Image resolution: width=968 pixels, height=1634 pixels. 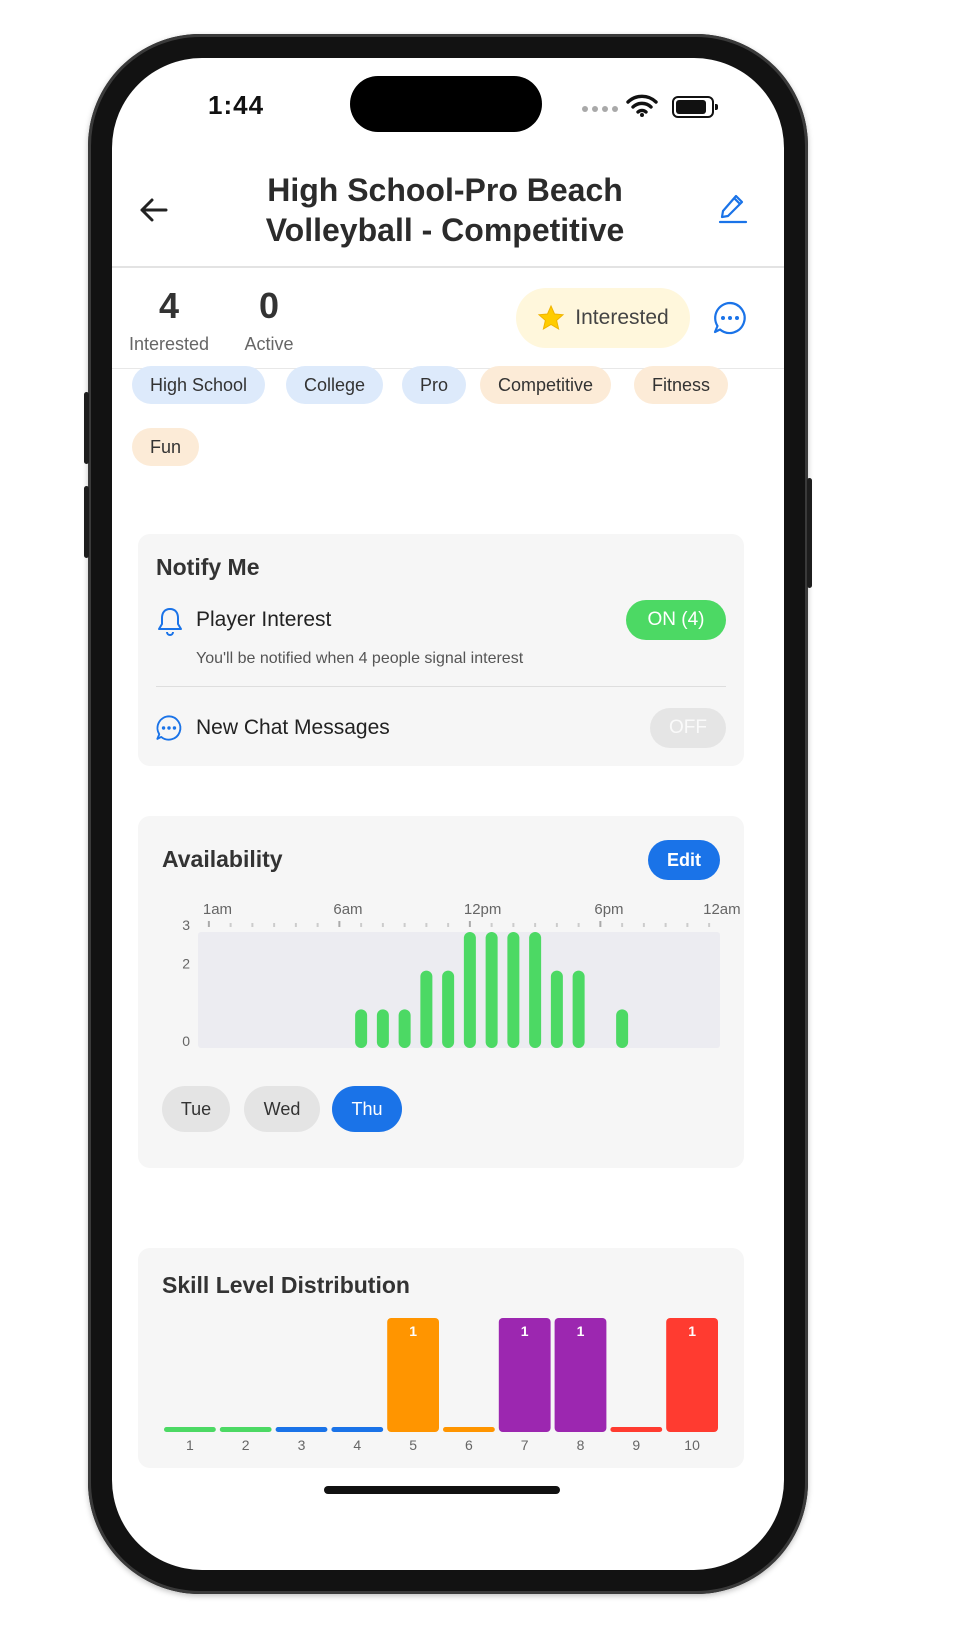 I want to click on tag-chip: Fitness, so click(x=681, y=385).